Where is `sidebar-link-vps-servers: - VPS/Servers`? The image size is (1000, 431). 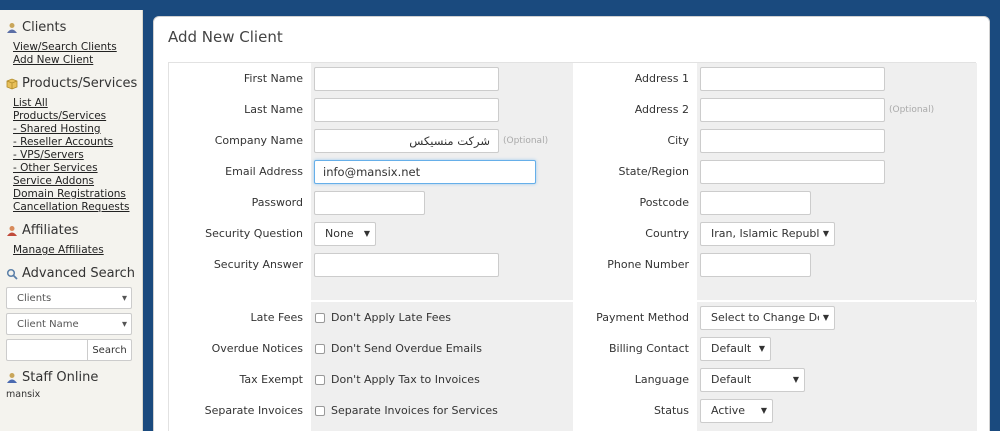 sidebar-link-vps-servers: - VPS/Servers is located at coordinates (74, 155).